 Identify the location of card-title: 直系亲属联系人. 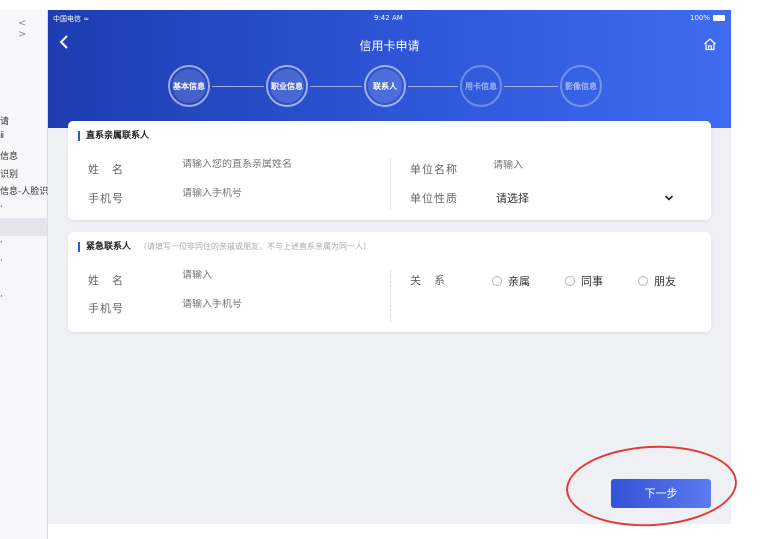
(113, 136).